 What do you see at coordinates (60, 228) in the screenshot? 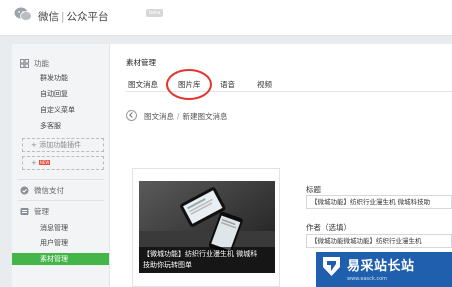
I see `sidebar-item-message-manage: 消息管理` at bounding box center [60, 228].